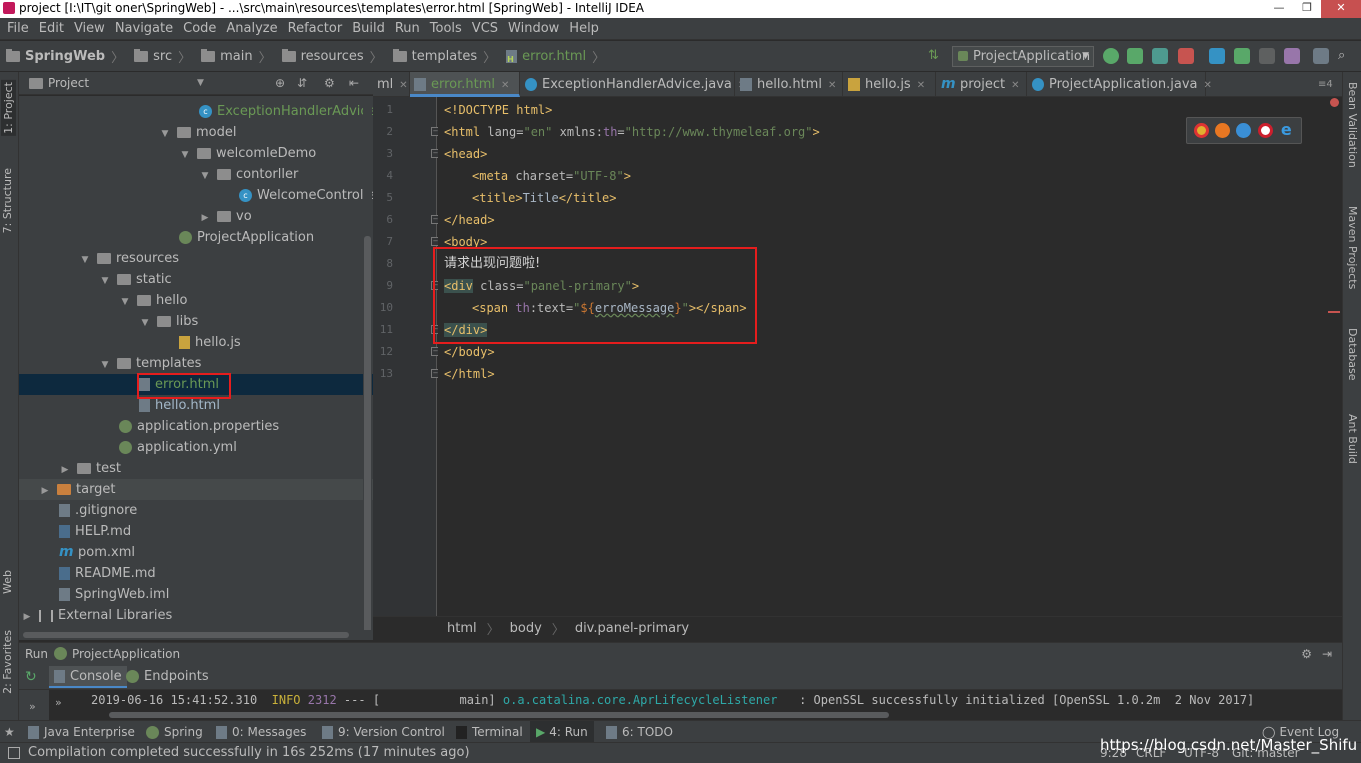  Describe the element at coordinates (562, 732) in the screenshot. I see `tool-run: ▶ 4: Run` at that location.